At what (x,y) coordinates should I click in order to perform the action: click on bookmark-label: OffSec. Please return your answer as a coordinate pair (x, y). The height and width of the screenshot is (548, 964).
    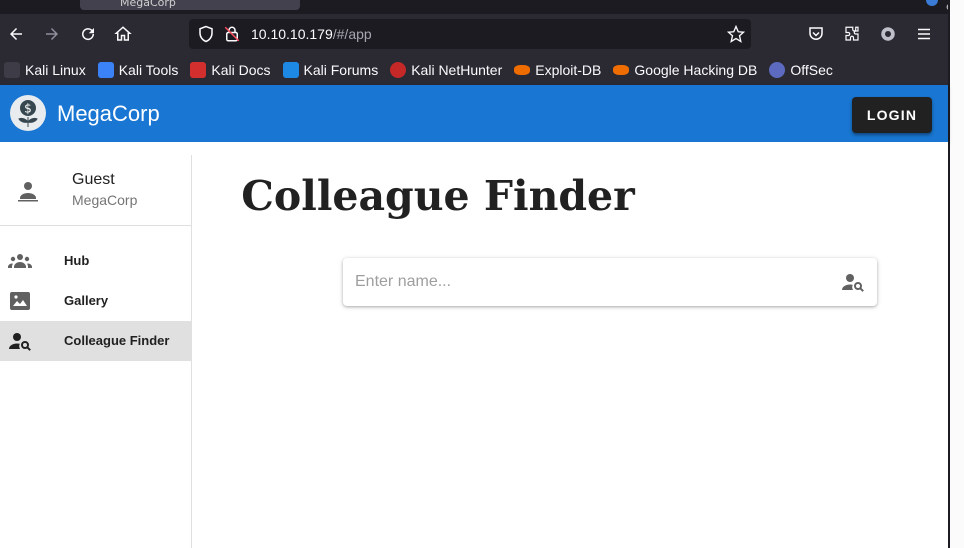
    Looking at the image, I should click on (811, 70).